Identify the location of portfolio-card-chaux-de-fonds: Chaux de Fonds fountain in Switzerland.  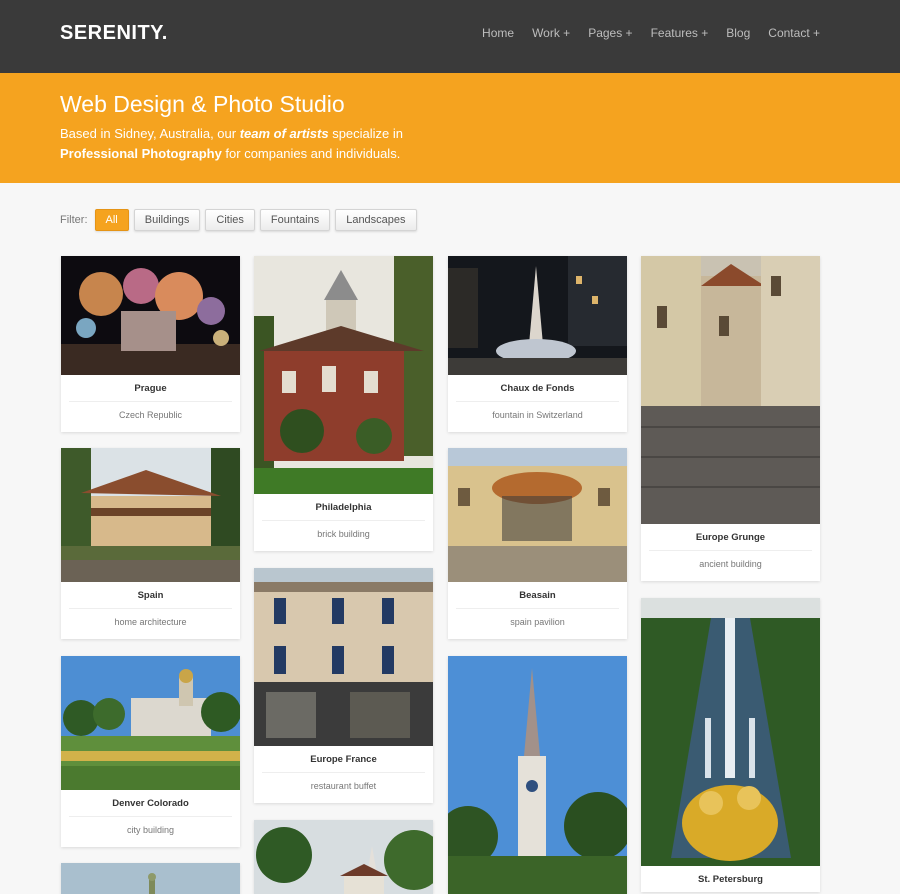
(537, 344).